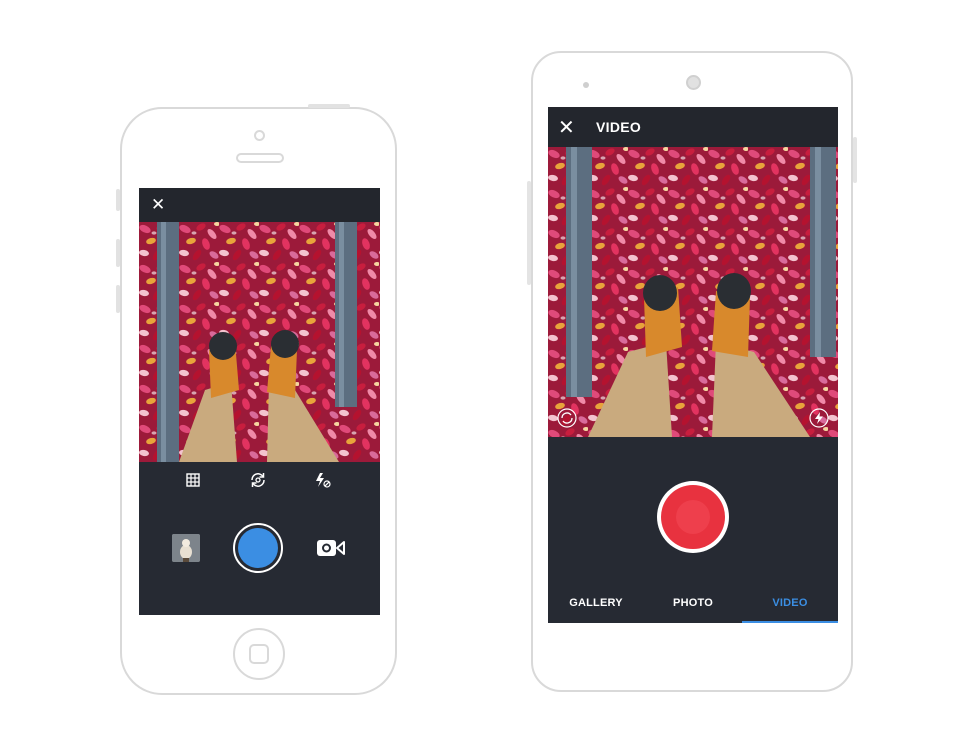 The width and height of the screenshot is (955, 737). I want to click on home-button, so click(259, 654).